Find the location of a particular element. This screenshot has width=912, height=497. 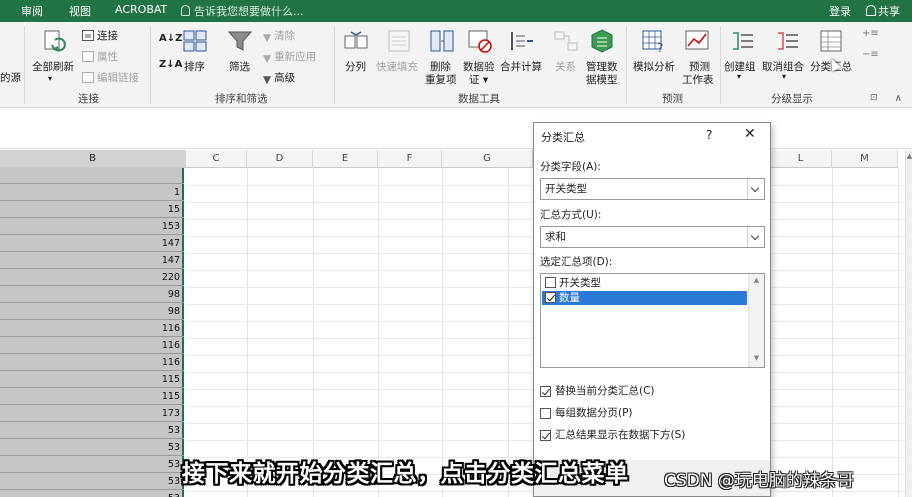

relationships-icon is located at coordinates (566, 41).